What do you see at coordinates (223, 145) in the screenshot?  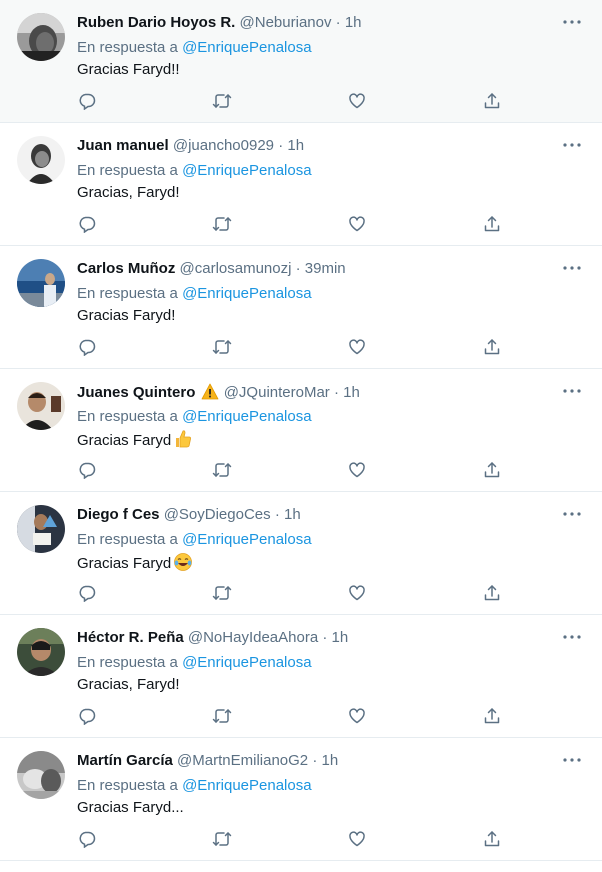 I see `user-handle: @juancho0929` at bounding box center [223, 145].